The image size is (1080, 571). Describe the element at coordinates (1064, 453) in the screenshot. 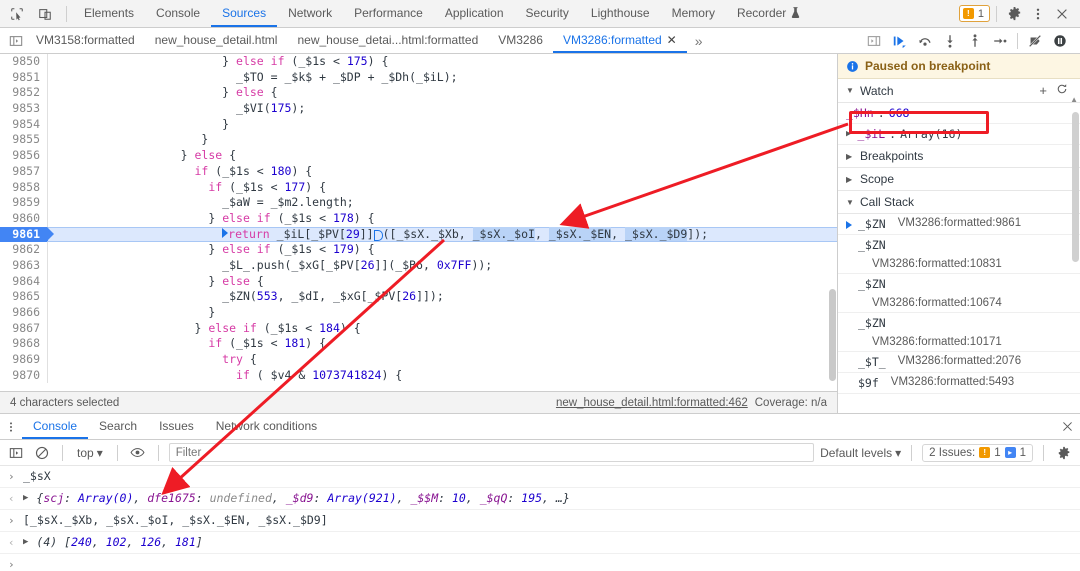

I see `console-settings-gear-icon` at that location.